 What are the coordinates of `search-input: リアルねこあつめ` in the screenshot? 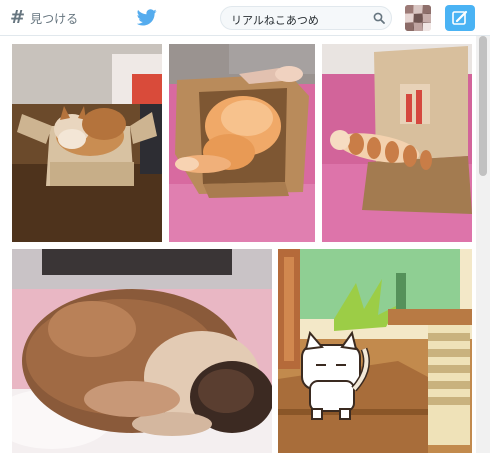 It's located at (275, 20).